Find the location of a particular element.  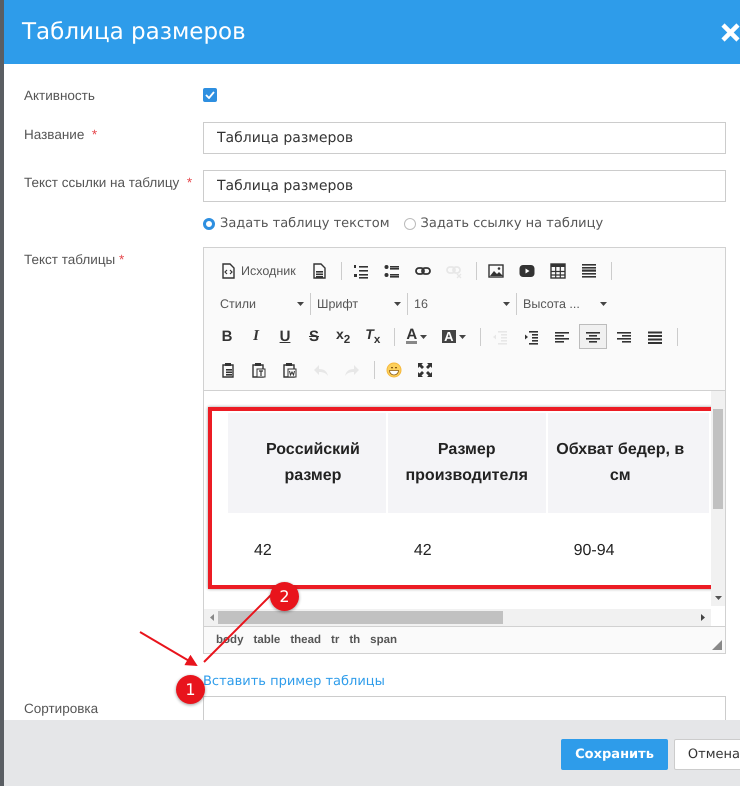

bulleted-list-icon is located at coordinates (392, 270).